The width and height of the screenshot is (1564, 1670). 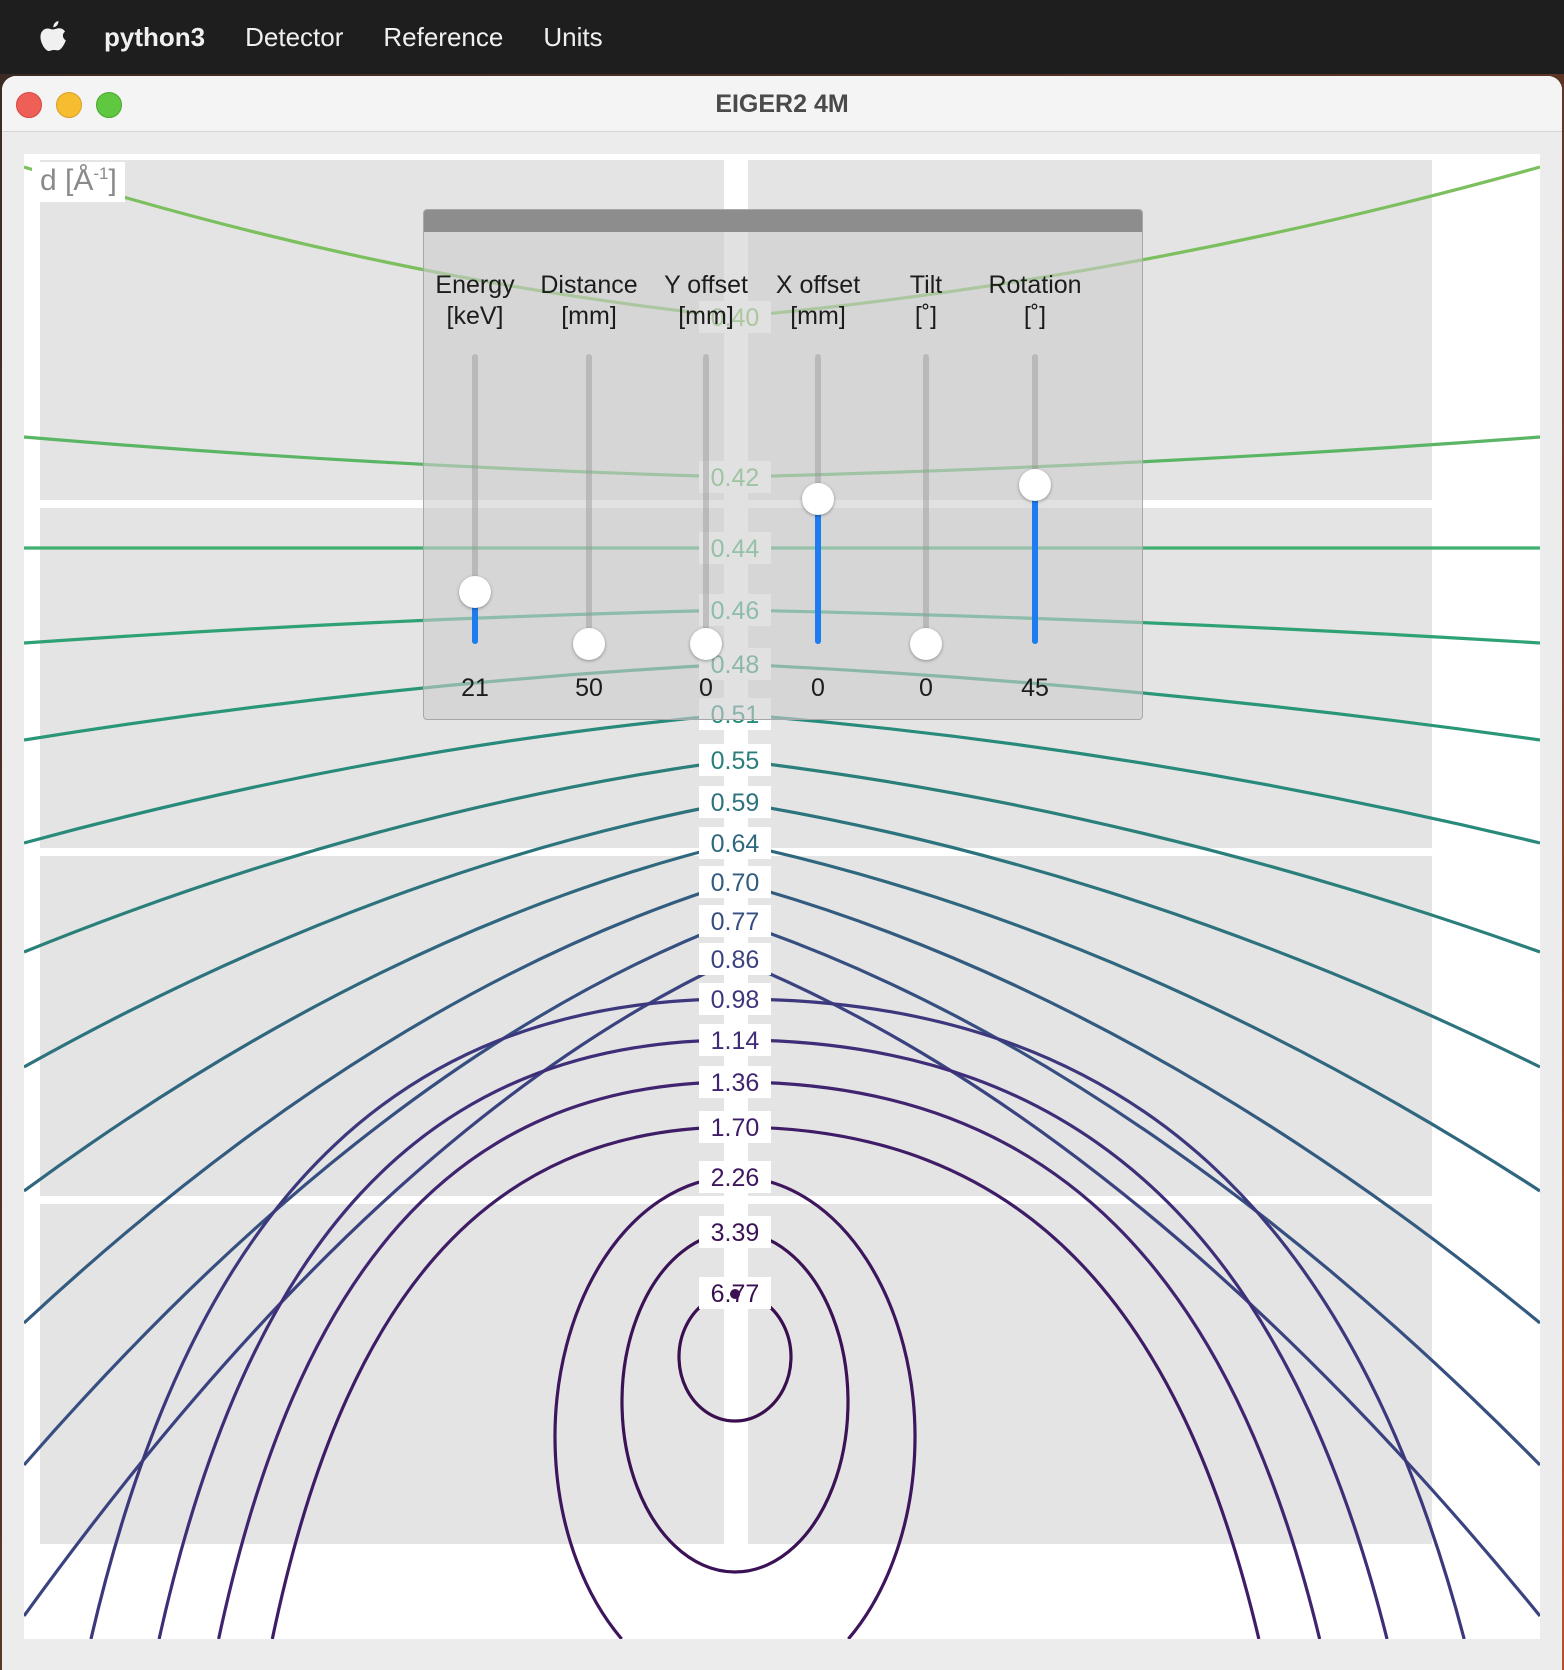 What do you see at coordinates (735, 803) in the screenshot?
I see `contour-label: 0.59` at bounding box center [735, 803].